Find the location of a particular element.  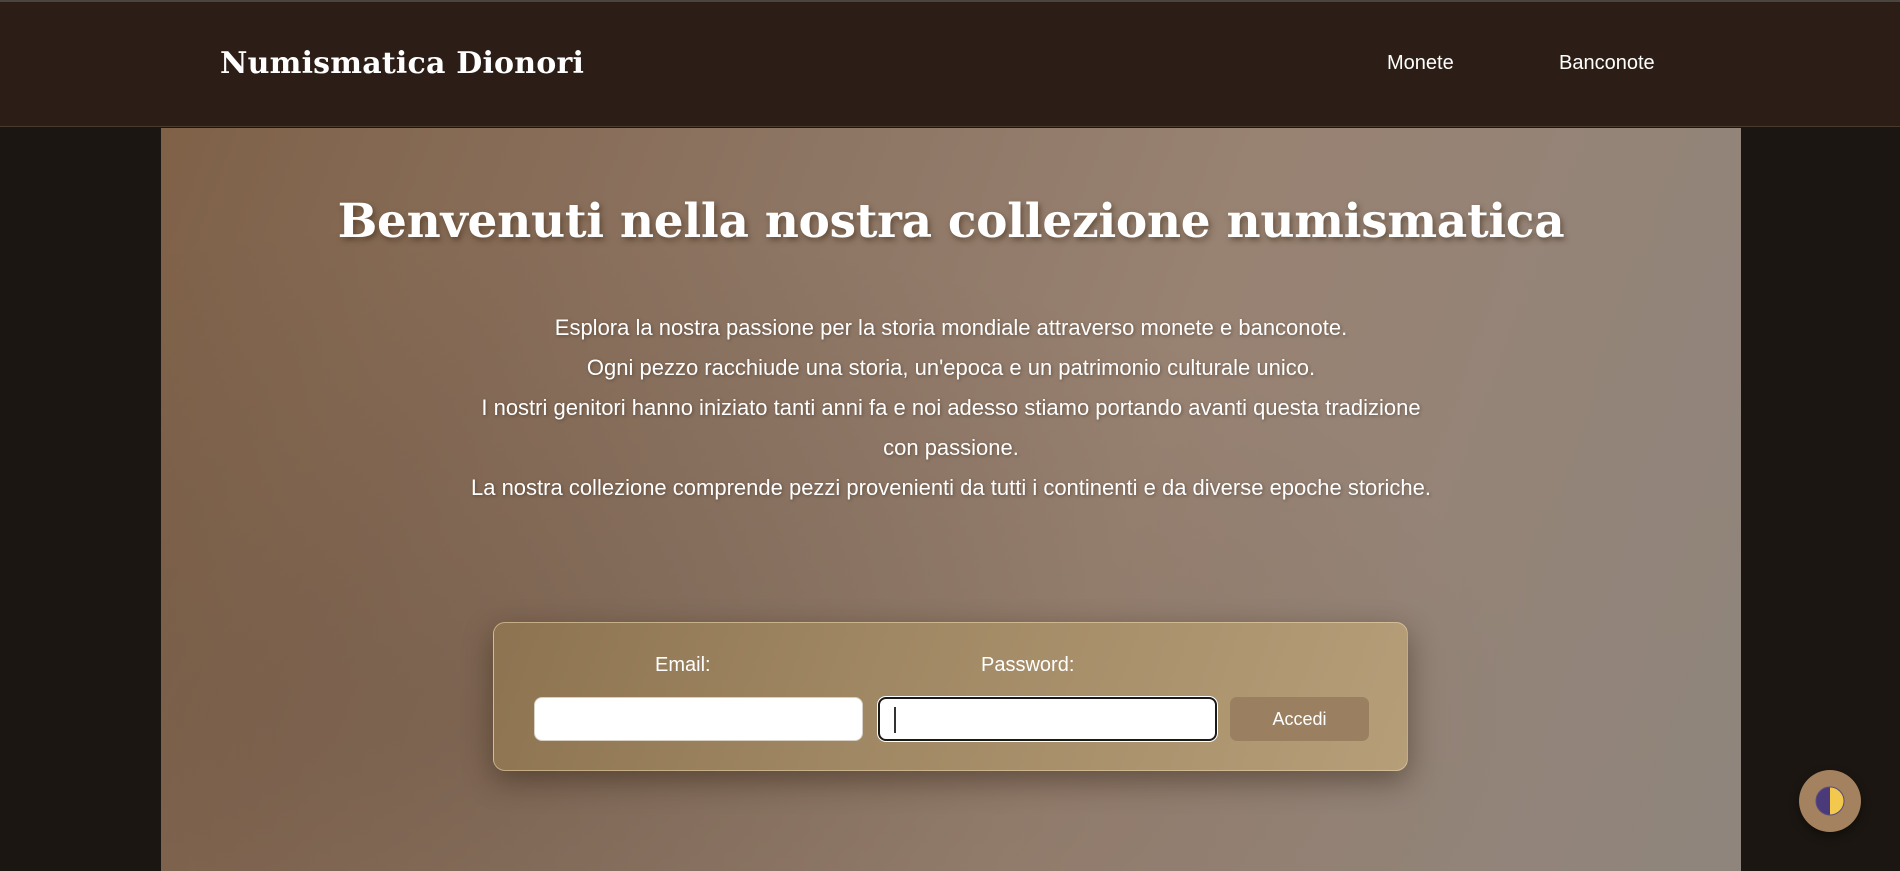

text-caret is located at coordinates (895, 720).